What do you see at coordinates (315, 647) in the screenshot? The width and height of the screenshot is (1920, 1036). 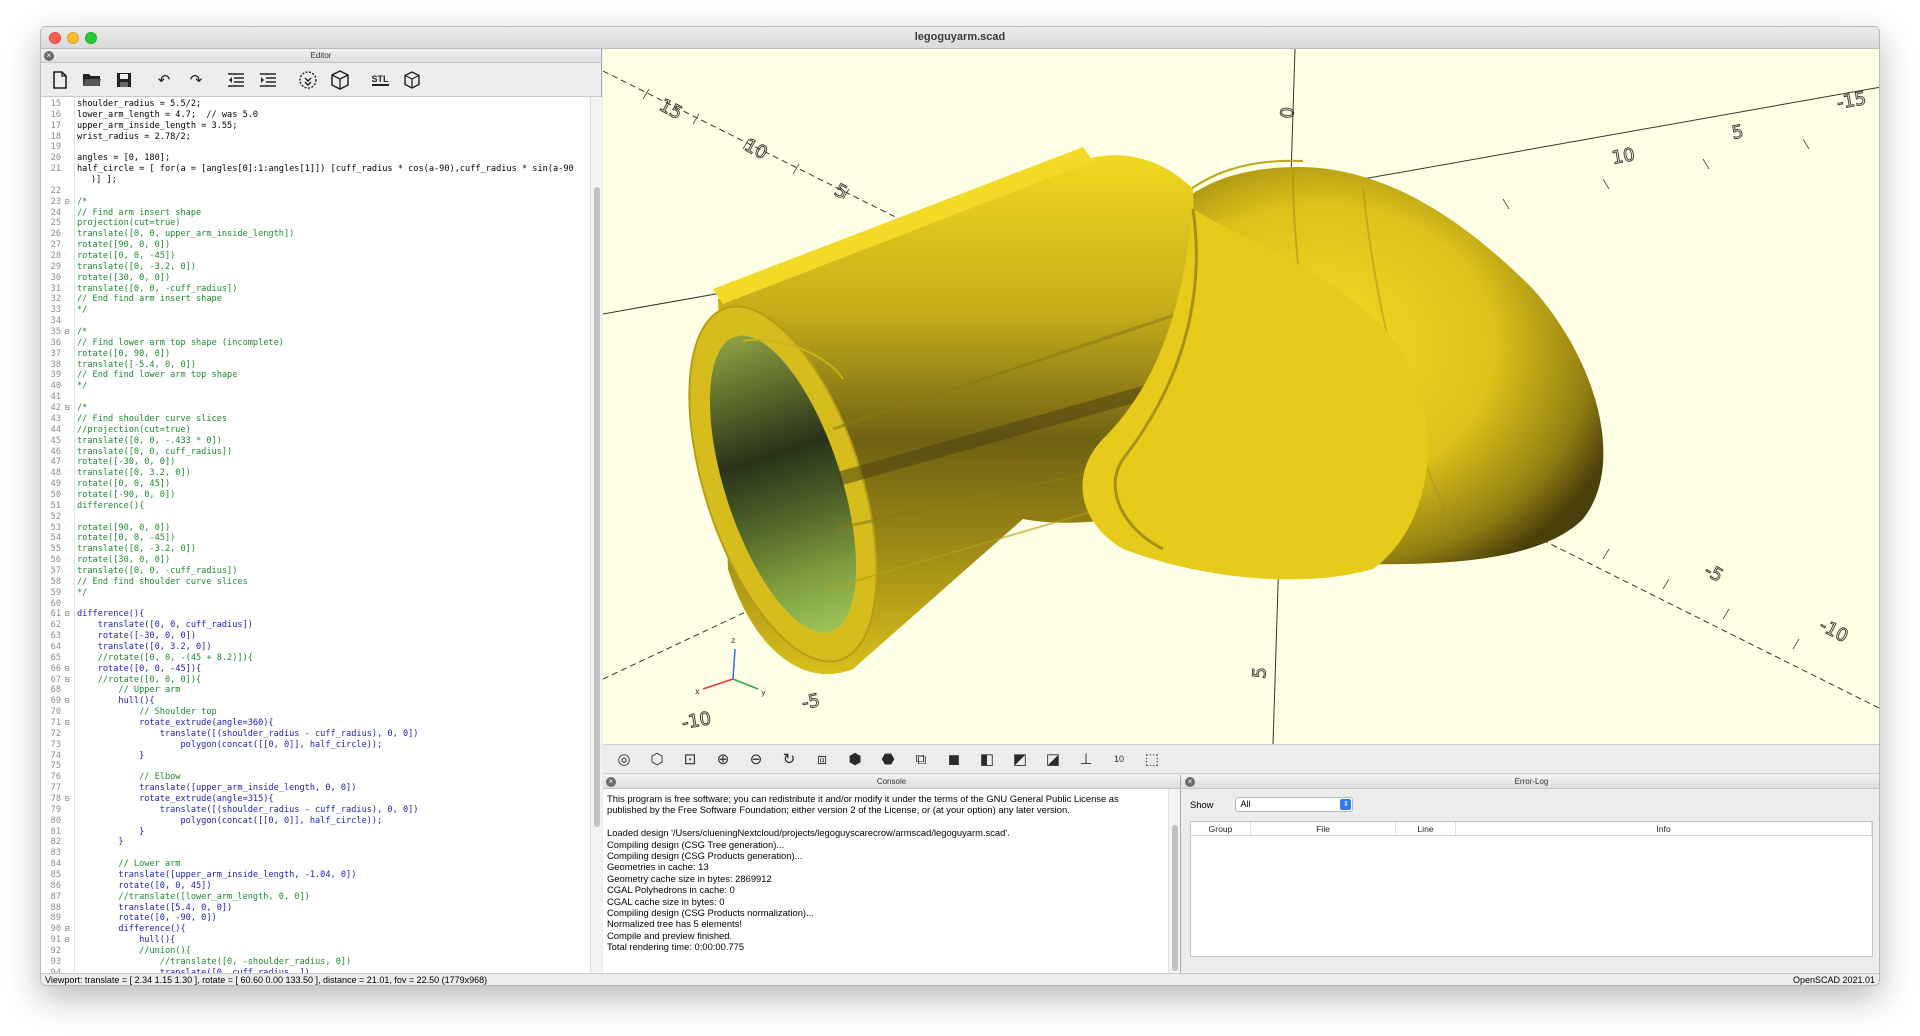 I see `code-line: 64 translate([0, 3.2, 0])` at bounding box center [315, 647].